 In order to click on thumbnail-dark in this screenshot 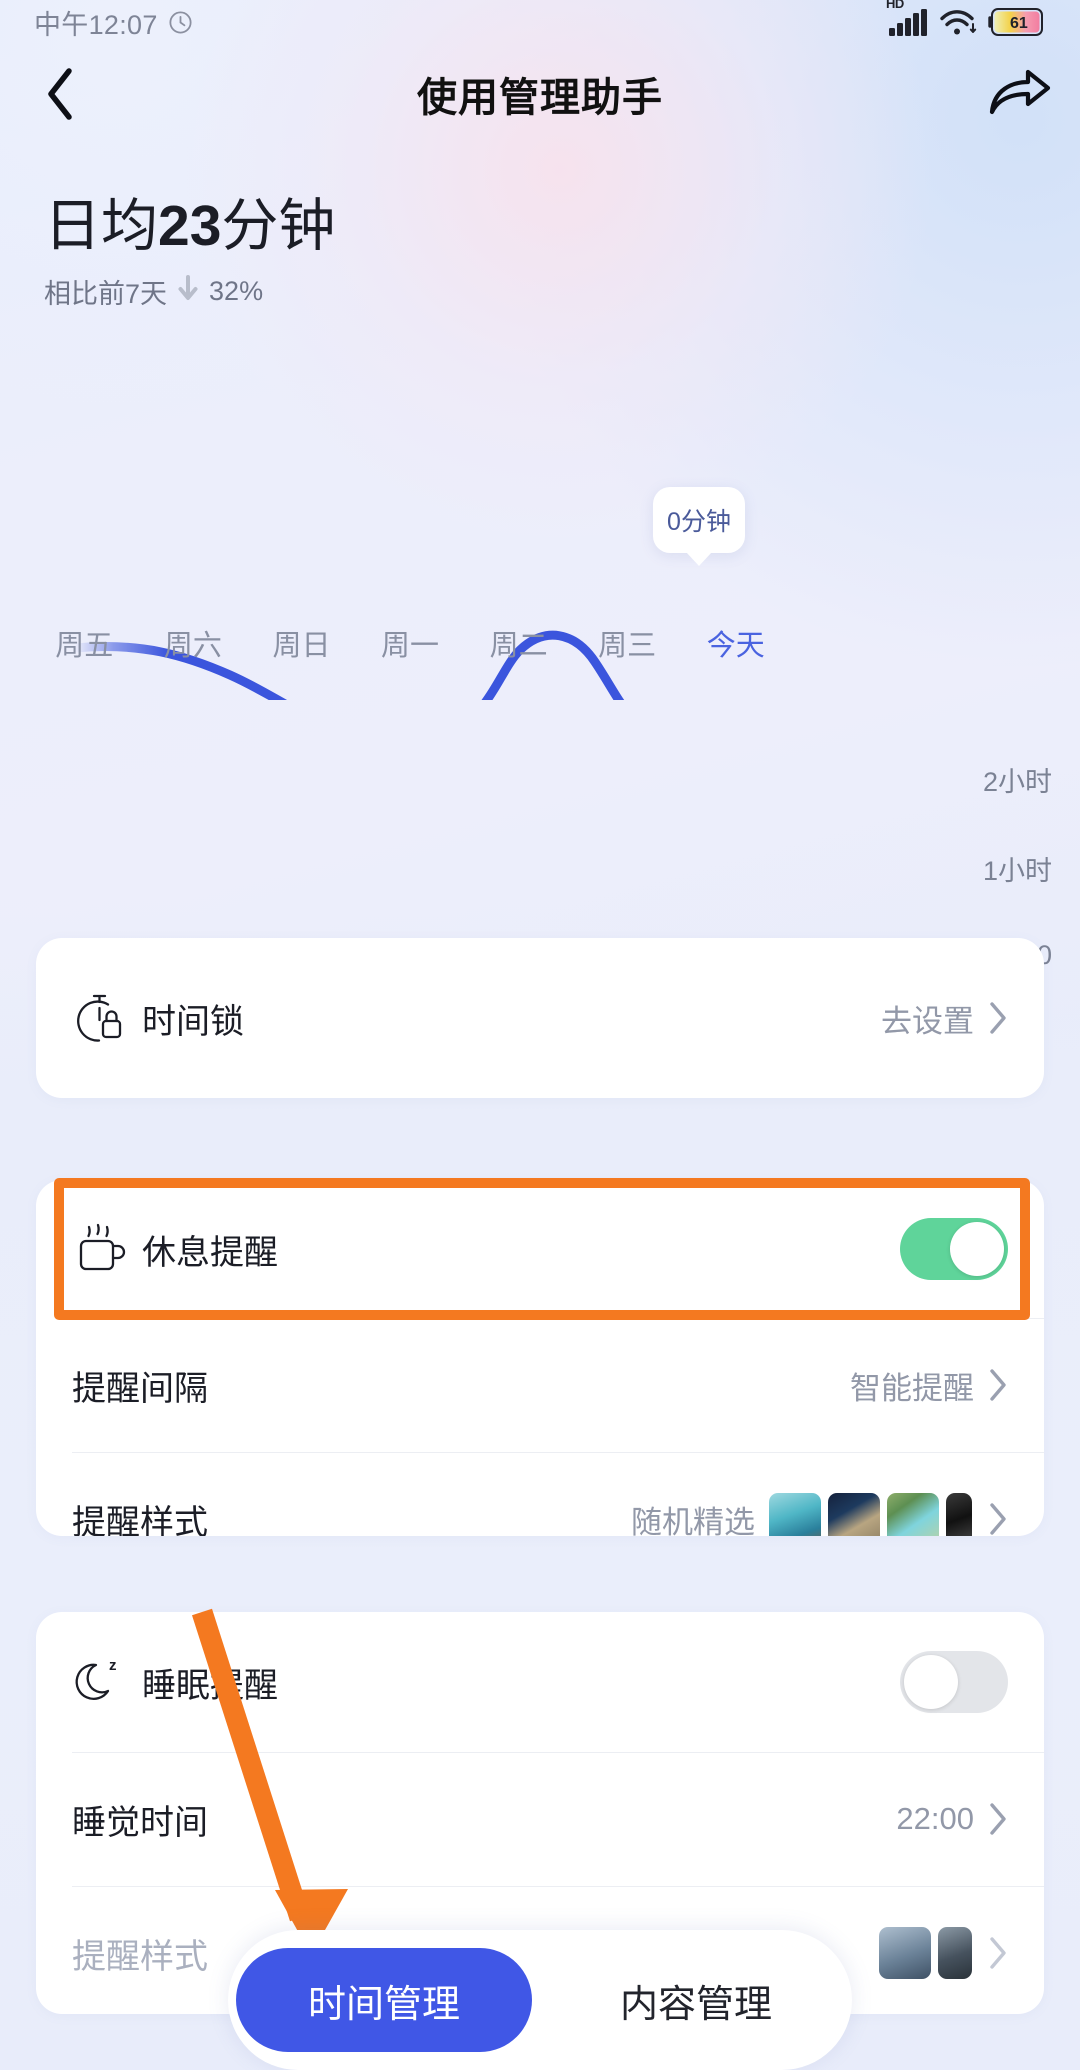, I will do `click(959, 1514)`.